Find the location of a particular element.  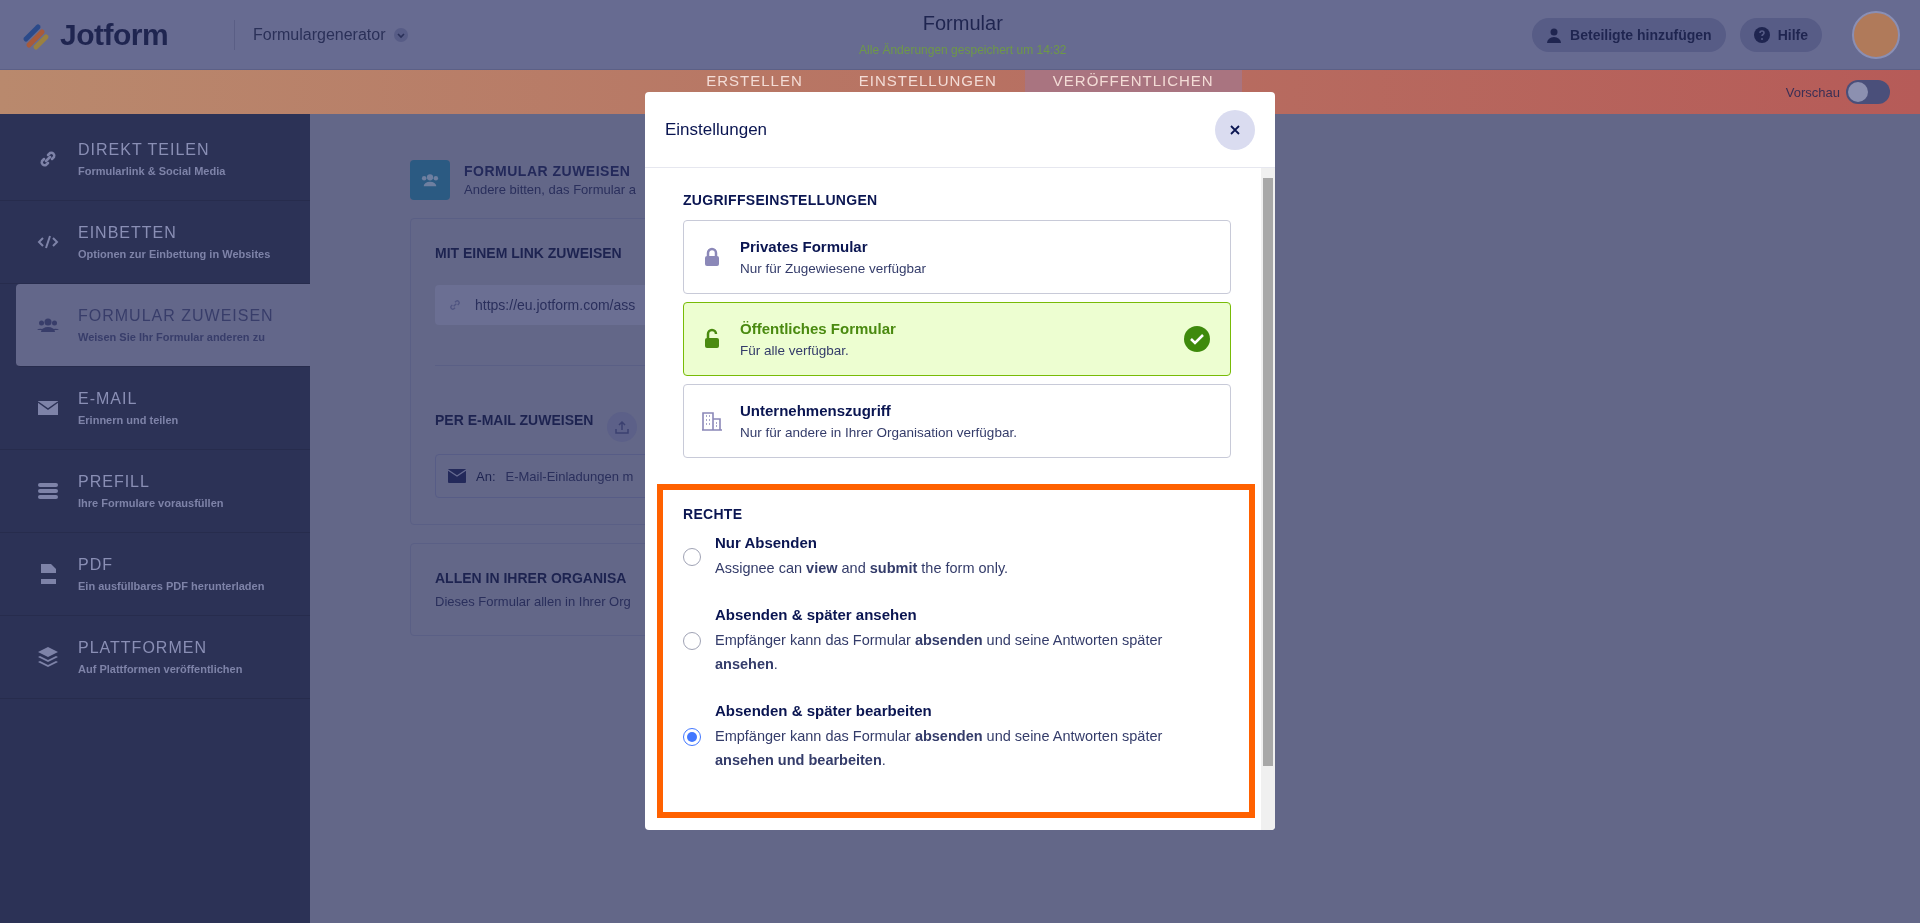

mail-icon is located at coordinates (457, 476).